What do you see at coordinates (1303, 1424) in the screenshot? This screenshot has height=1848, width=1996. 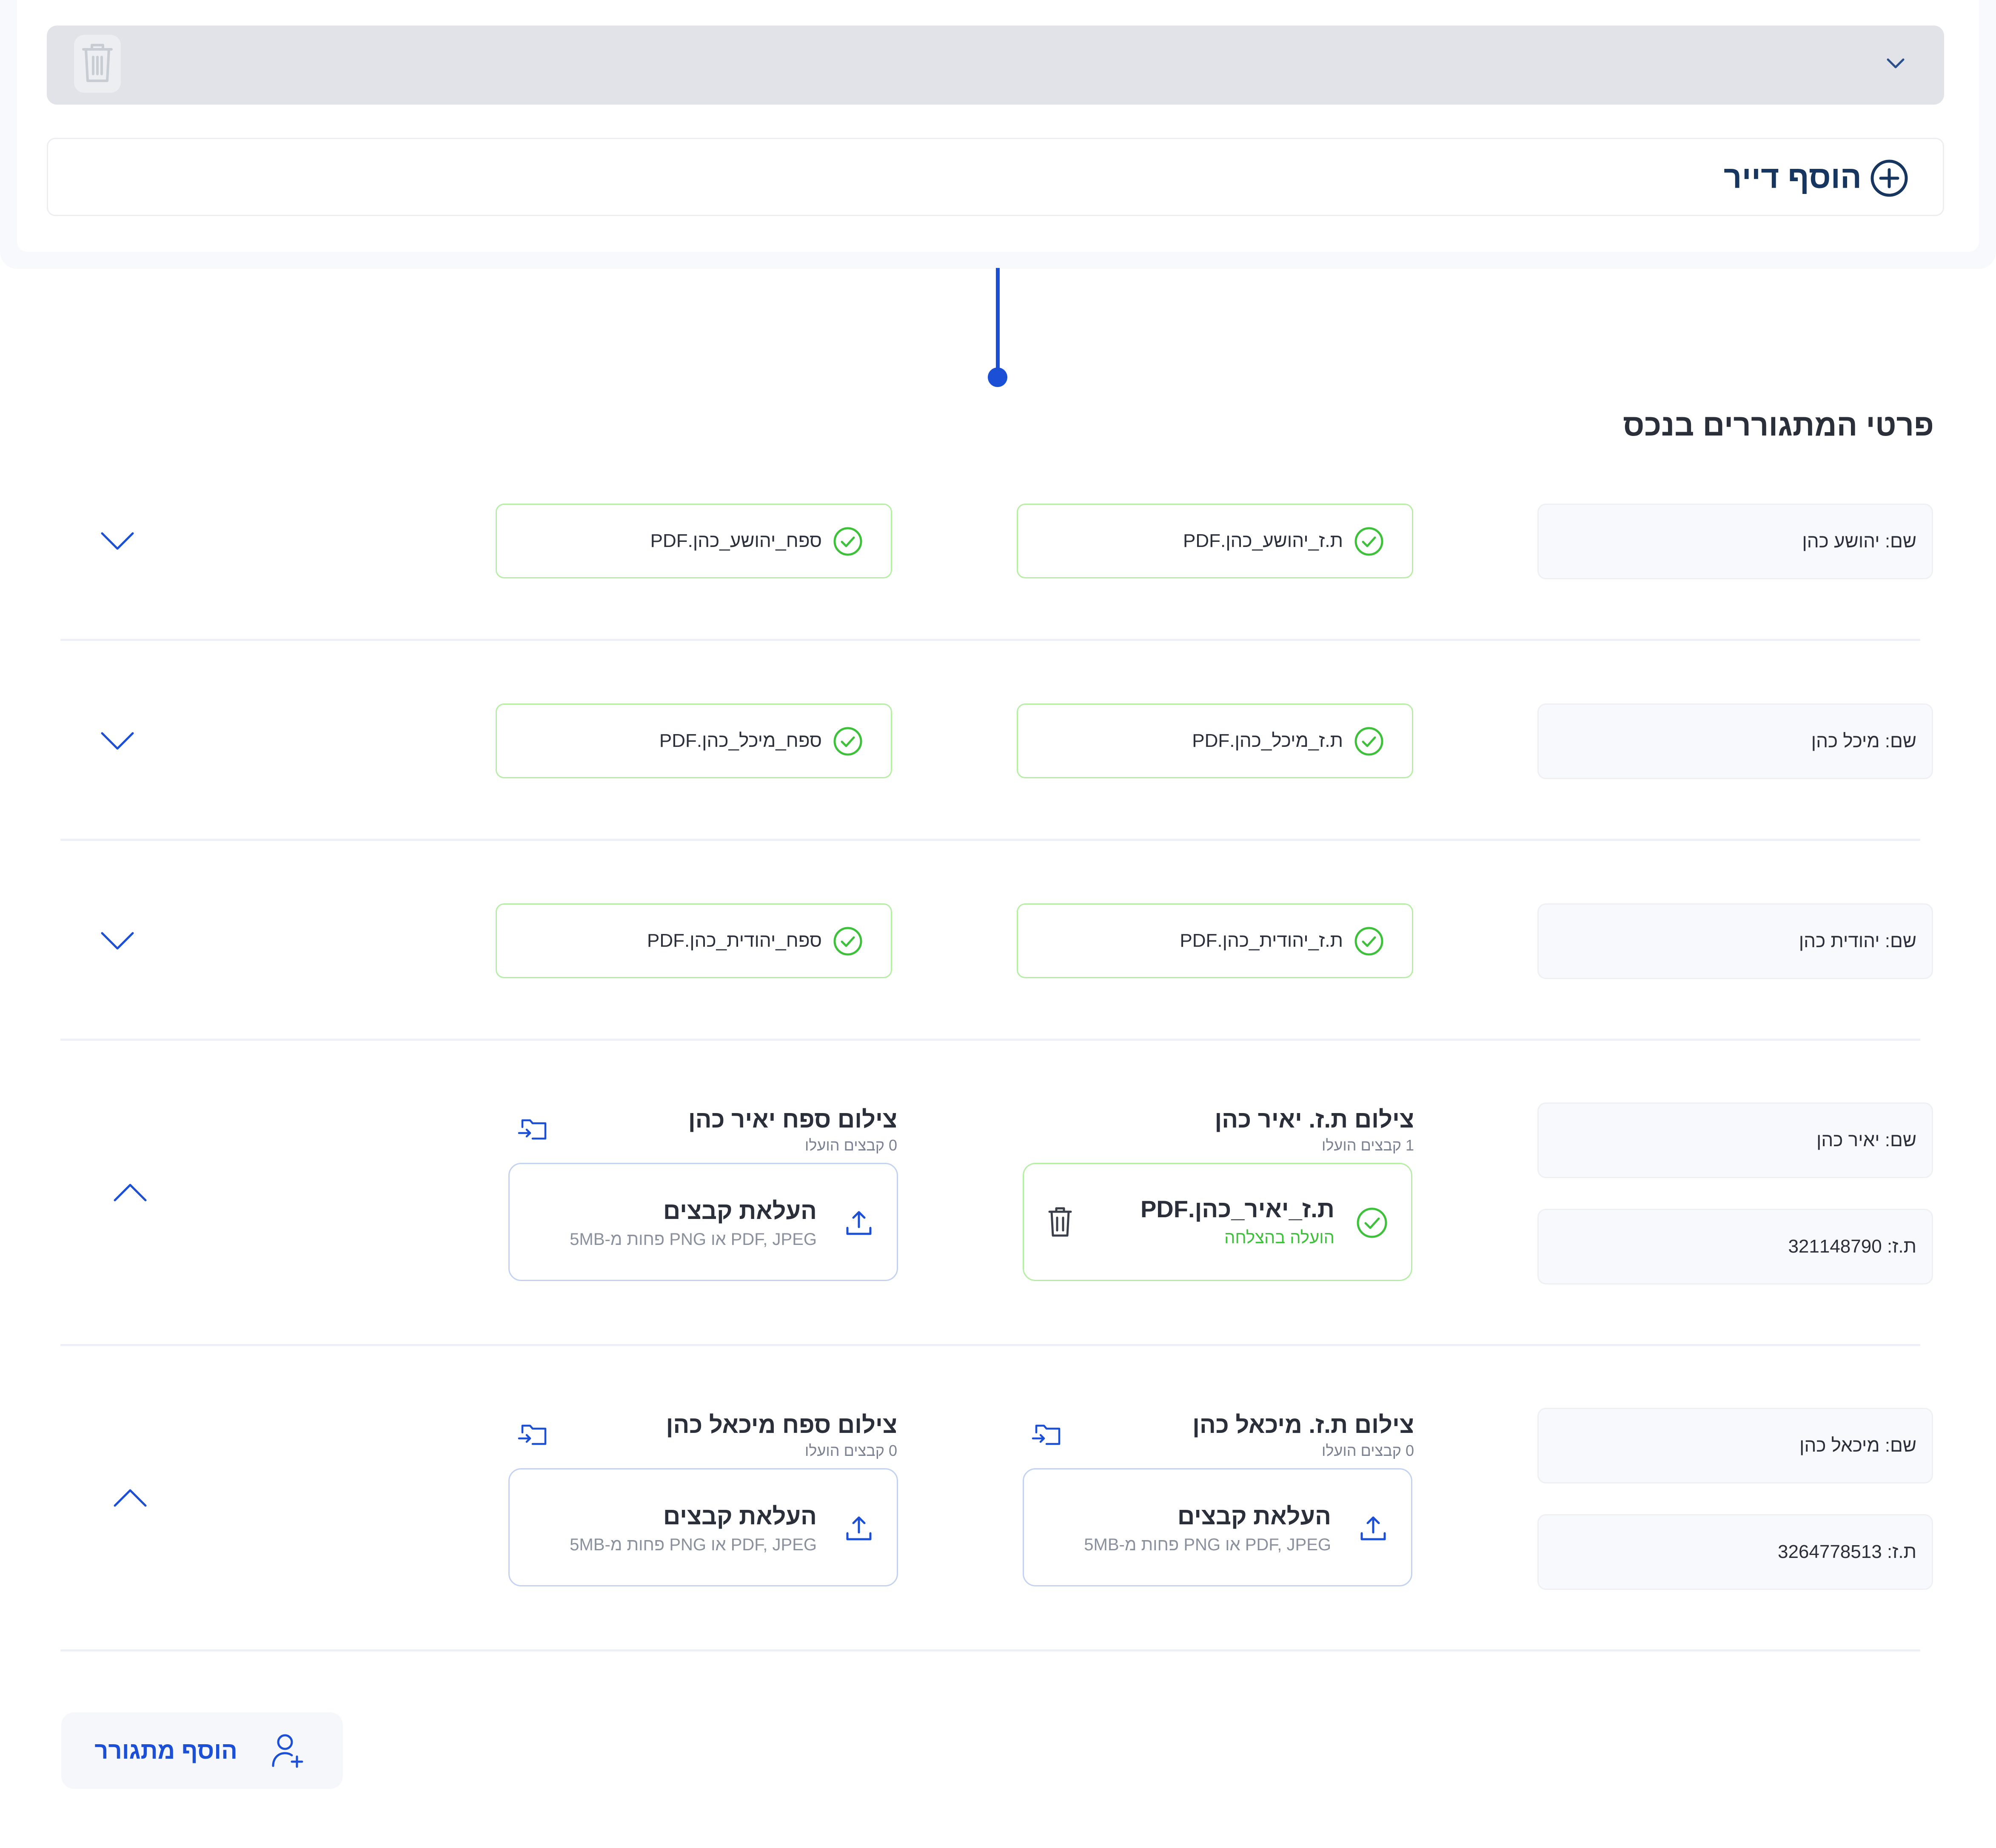 I see `id-upload-title: צילום ת.ז. מיכאל כהן` at bounding box center [1303, 1424].